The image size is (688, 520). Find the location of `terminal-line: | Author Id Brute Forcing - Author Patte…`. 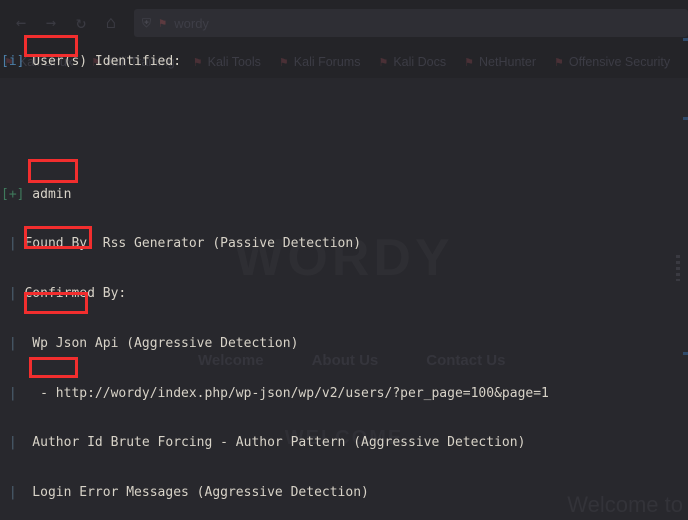

terminal-line: | Author Id Brute Forcing - Author Patte… is located at coordinates (344, 443).